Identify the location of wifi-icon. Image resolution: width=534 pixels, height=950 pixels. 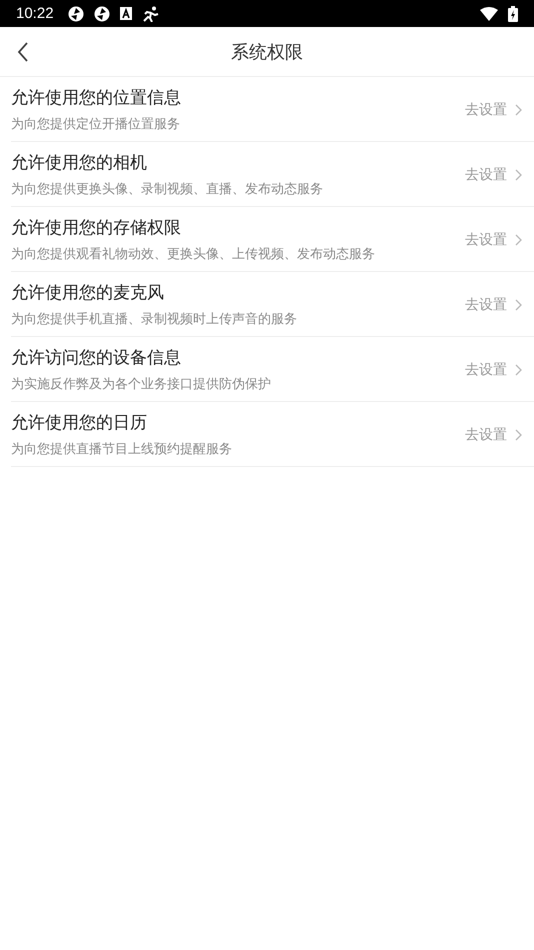
(489, 13).